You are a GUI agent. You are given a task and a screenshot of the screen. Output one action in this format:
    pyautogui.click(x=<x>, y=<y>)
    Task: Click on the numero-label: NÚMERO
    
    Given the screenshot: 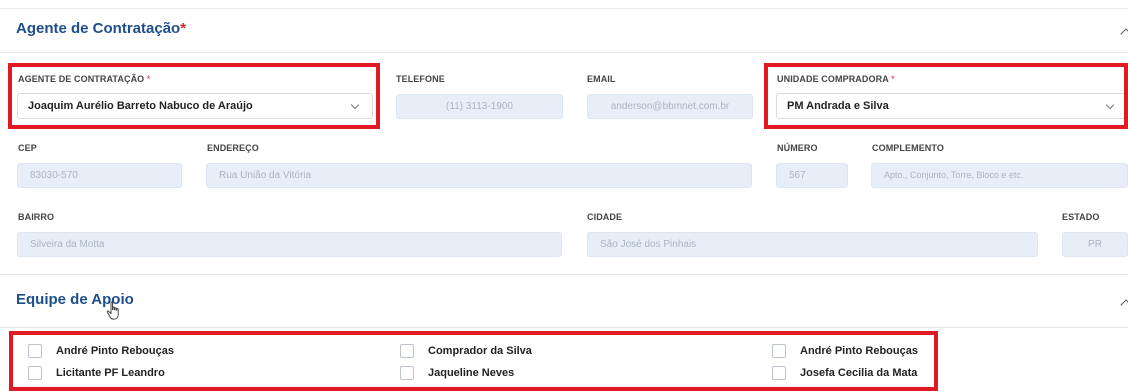 What is the action you would take?
    pyautogui.click(x=797, y=148)
    